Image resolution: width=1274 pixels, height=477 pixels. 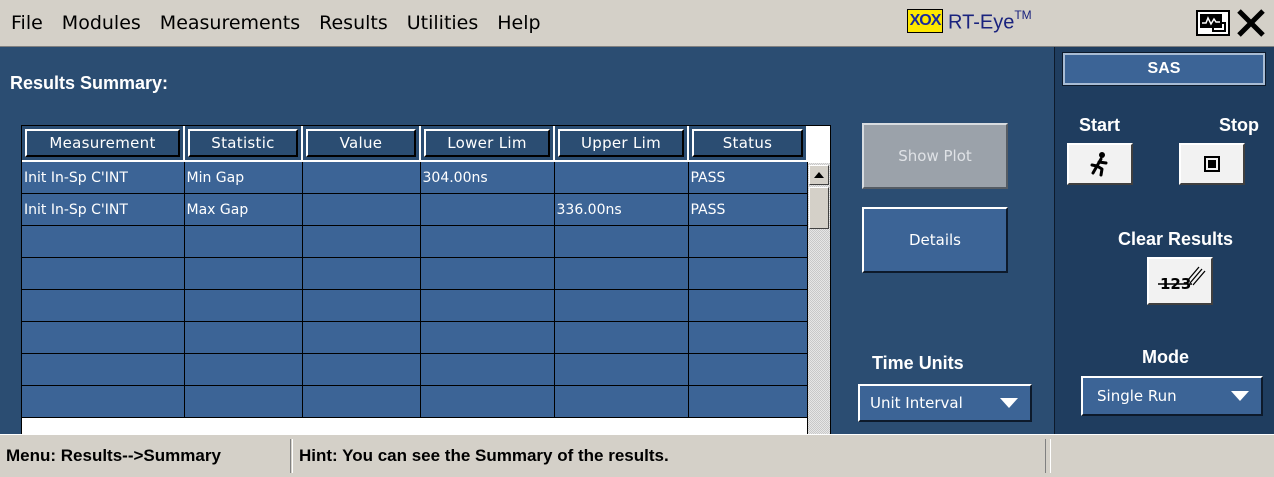 I want to click on details-button: Details, so click(x=935, y=240).